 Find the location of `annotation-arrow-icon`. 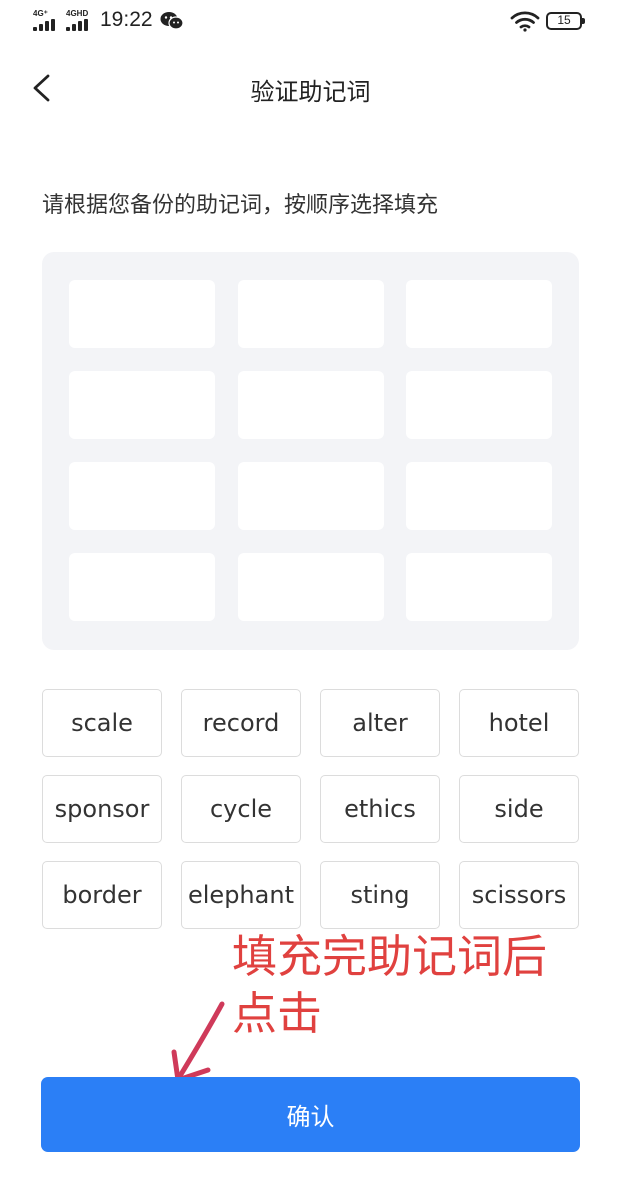

annotation-arrow-icon is located at coordinates (198, 1042).